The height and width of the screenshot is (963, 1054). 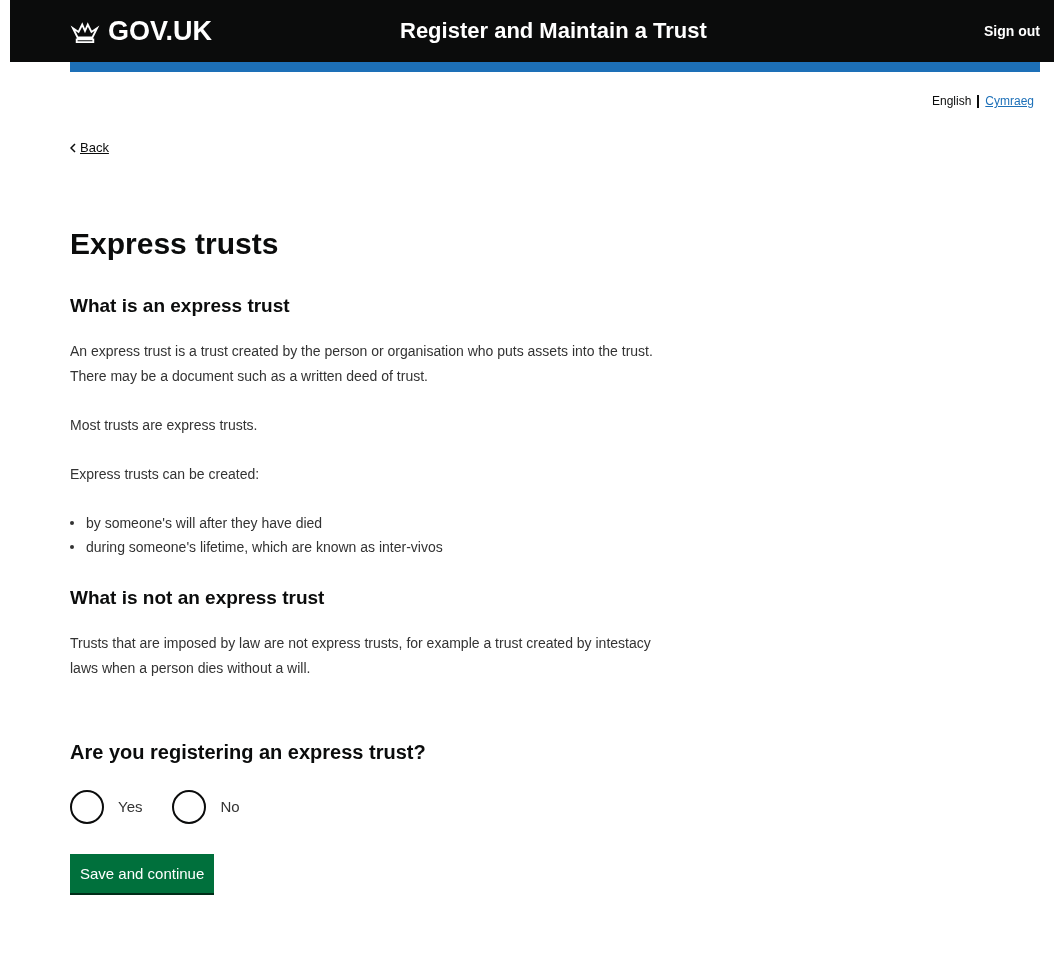 I want to click on body-text: Most trusts are express trusts., so click(x=164, y=425).